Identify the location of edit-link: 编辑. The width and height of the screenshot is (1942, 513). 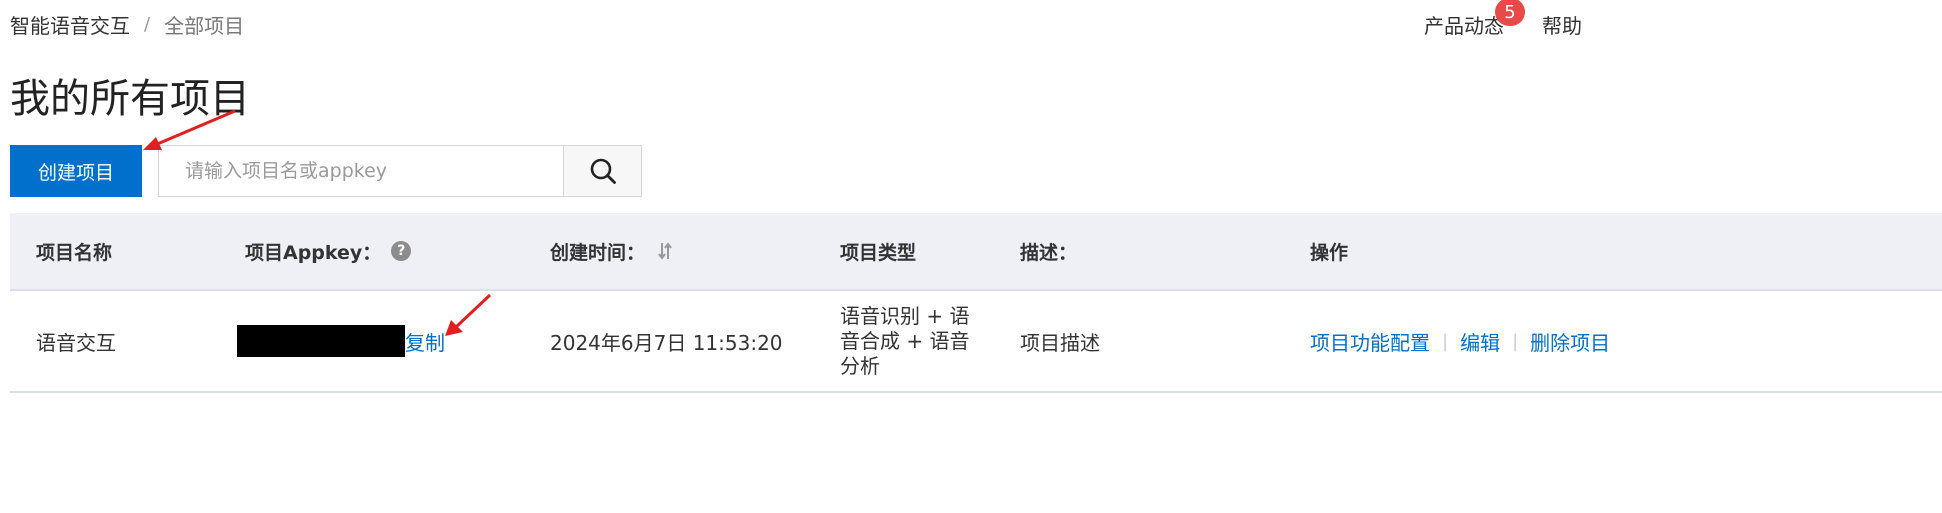
(1480, 341).